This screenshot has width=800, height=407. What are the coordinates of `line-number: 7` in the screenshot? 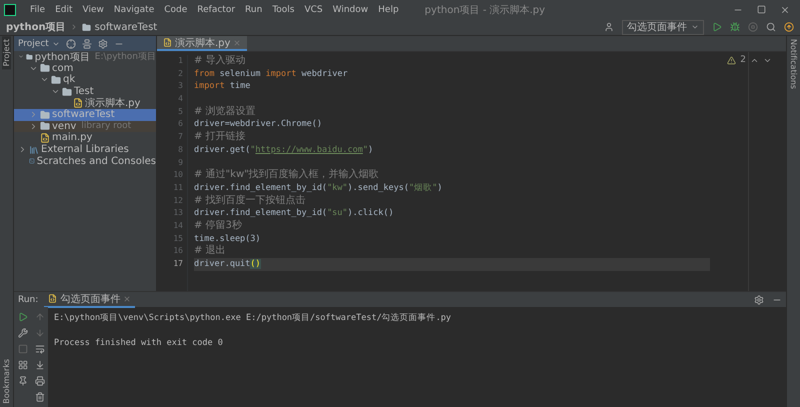 It's located at (180, 137).